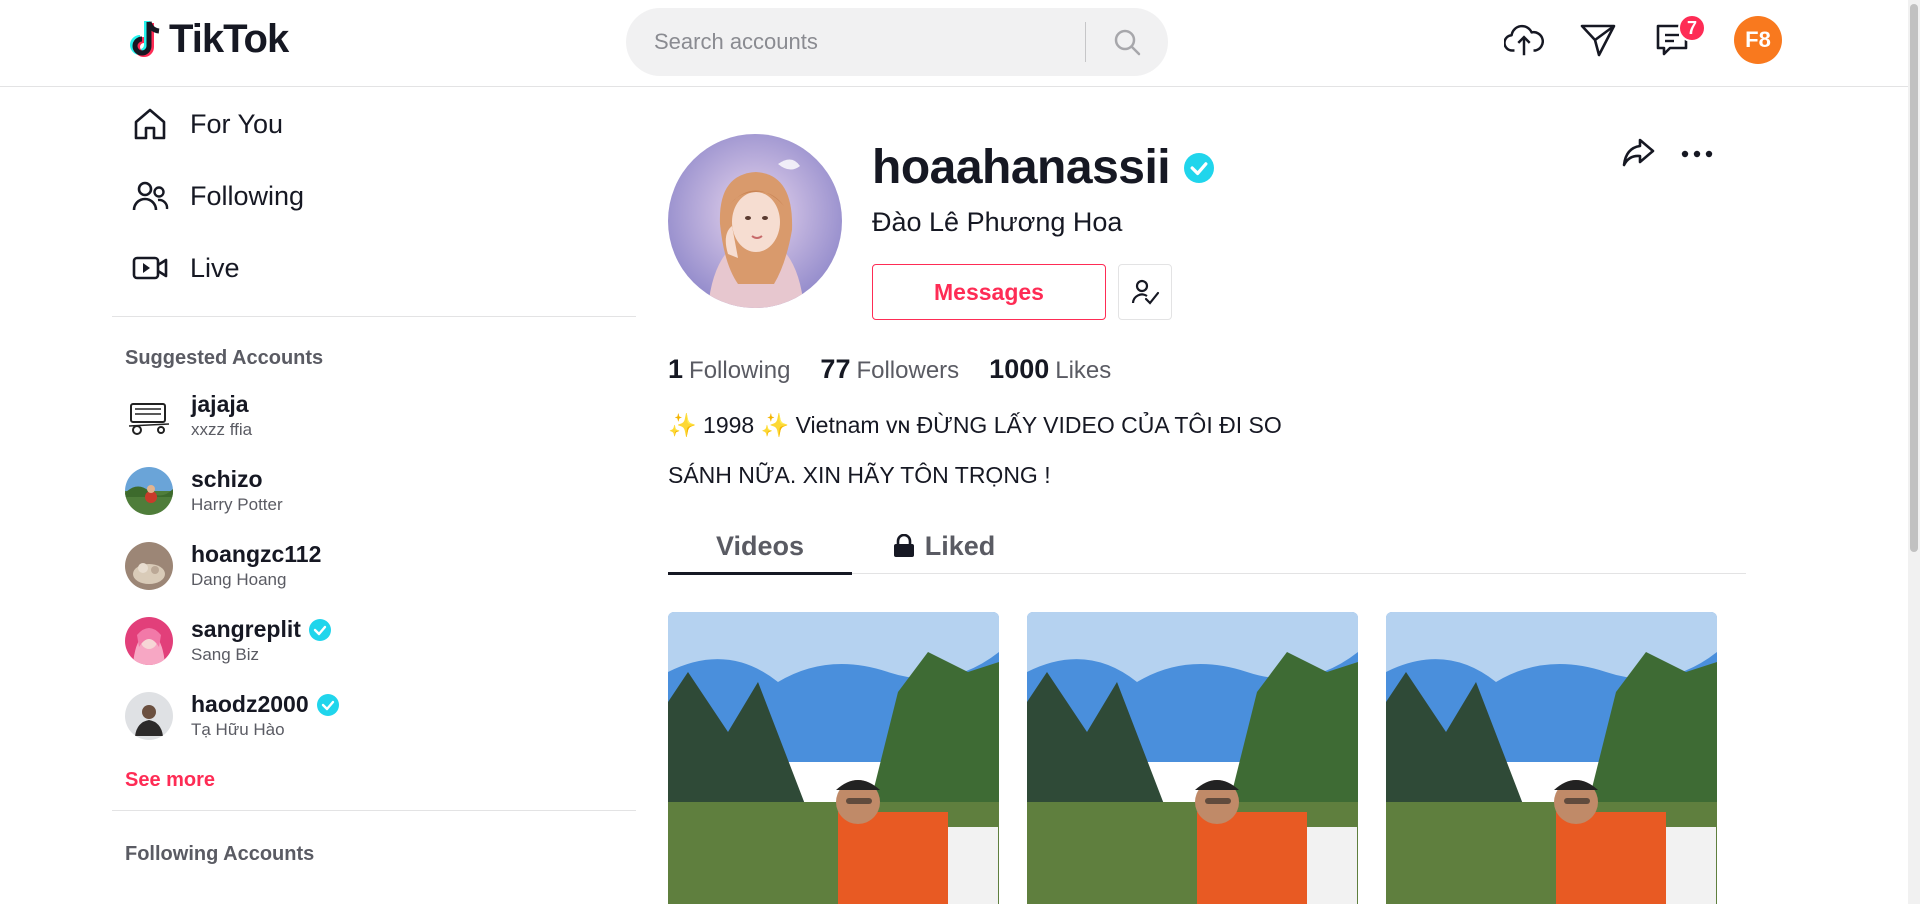 Image resolution: width=1920 pixels, height=904 pixels. I want to click on user-avatar: F8, so click(1758, 40).